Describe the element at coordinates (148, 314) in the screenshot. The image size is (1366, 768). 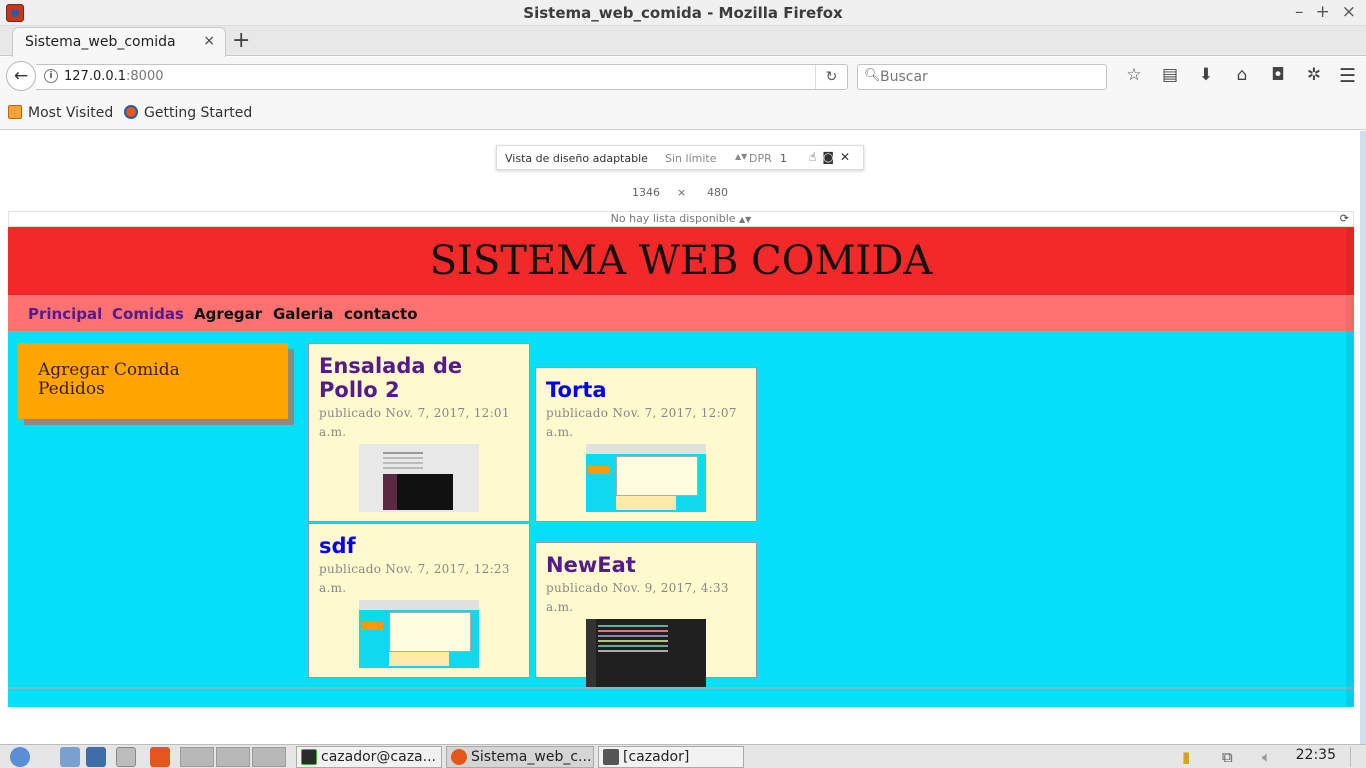
I see `nav-link-comidas: Comidas` at that location.